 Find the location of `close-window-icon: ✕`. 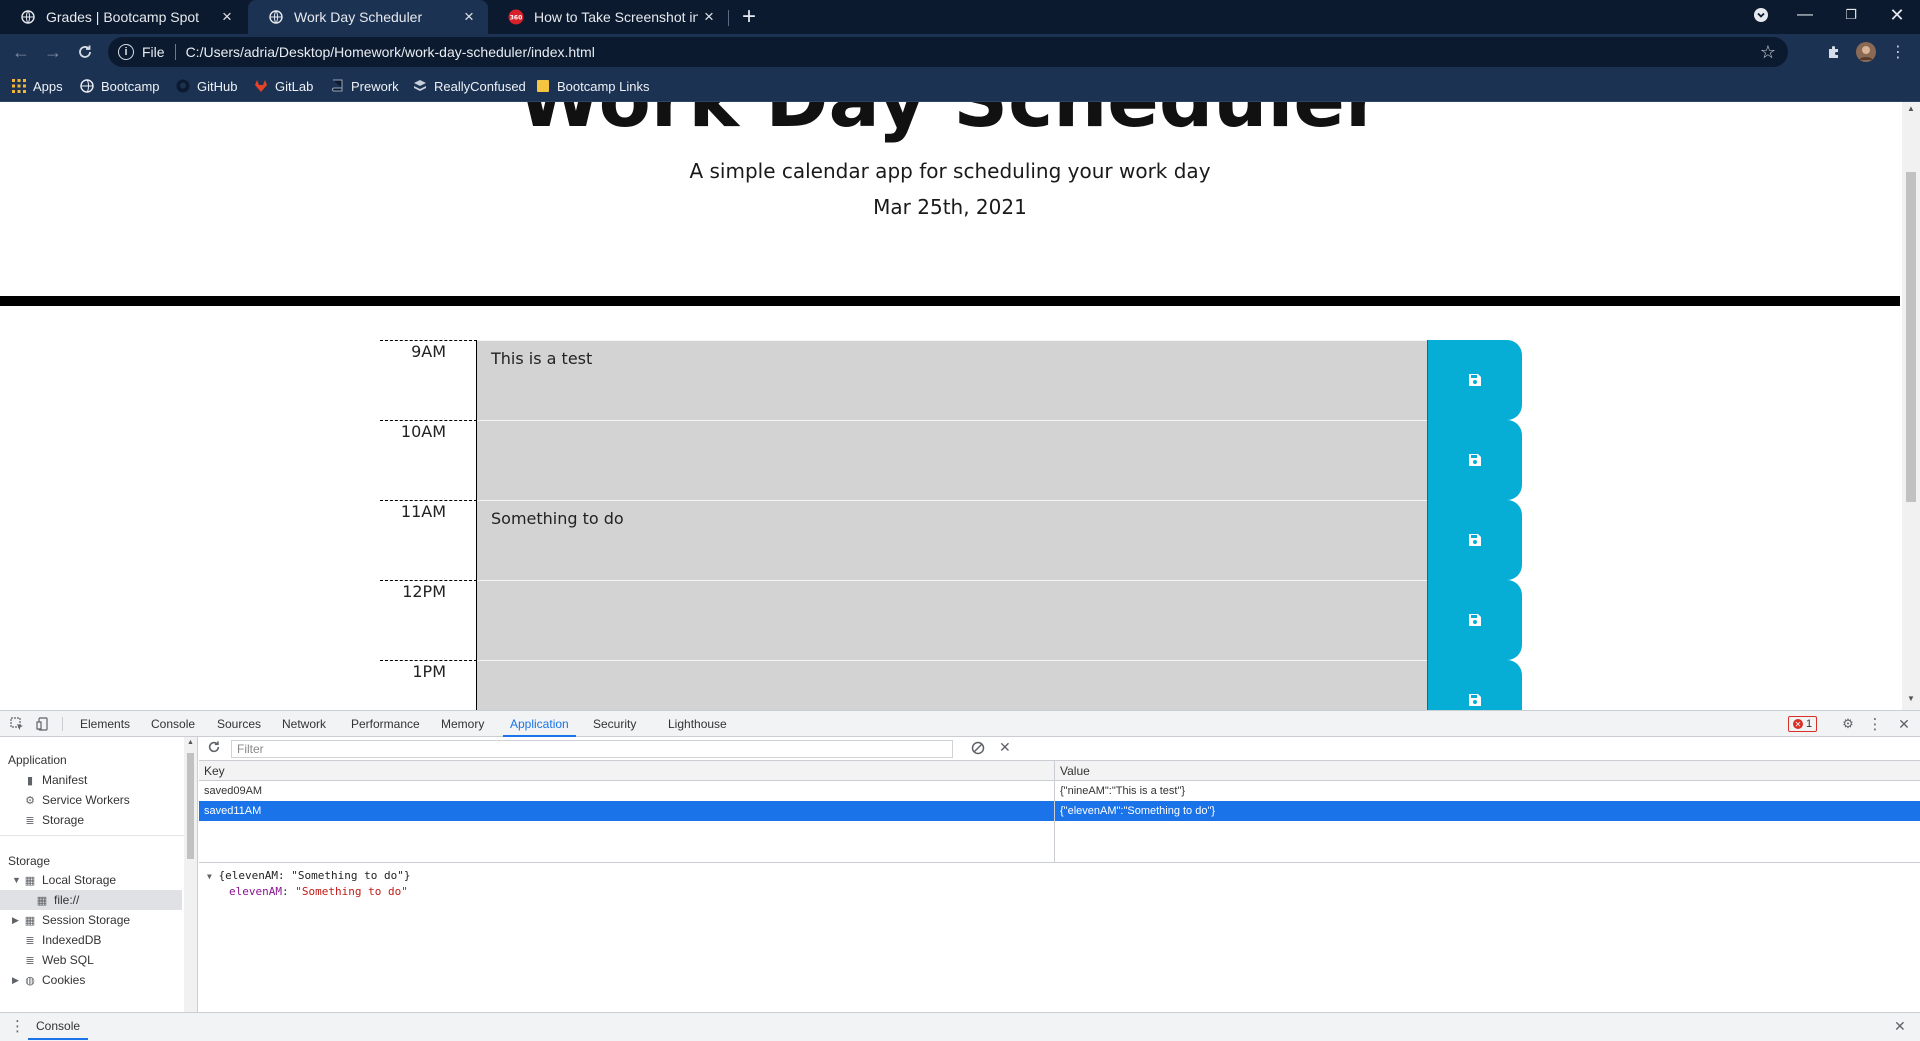

close-window-icon: ✕ is located at coordinates (1897, 15).